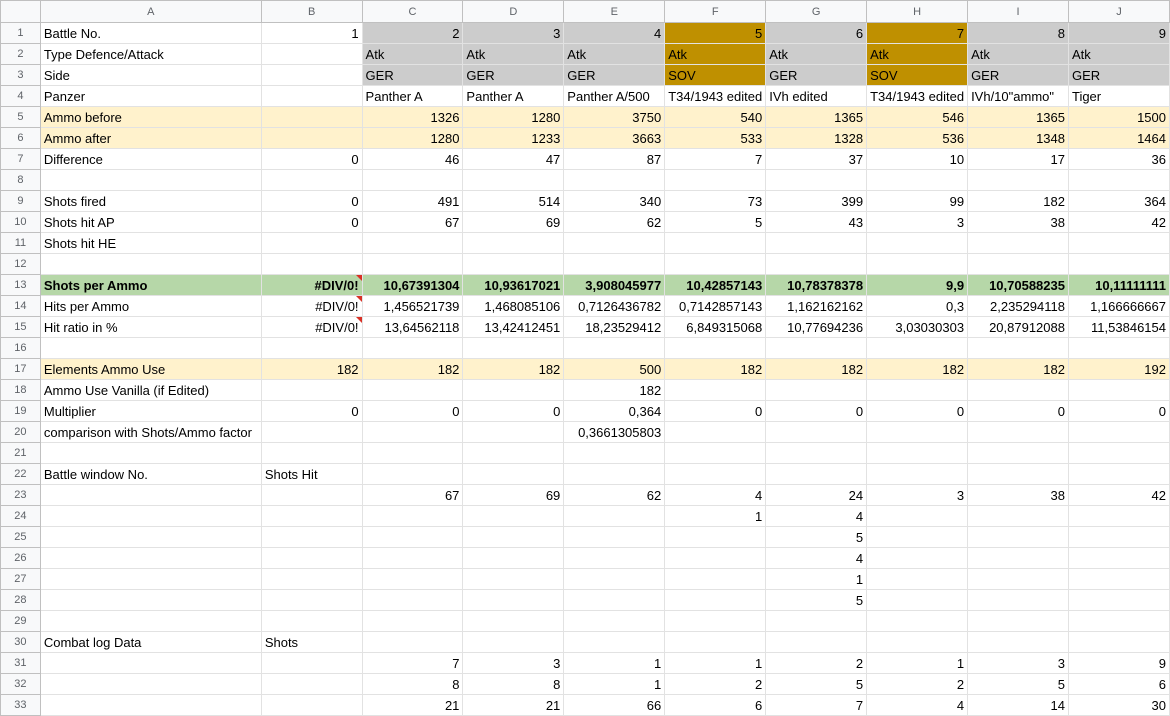  I want to click on cell-g27: 1, so click(816, 579).